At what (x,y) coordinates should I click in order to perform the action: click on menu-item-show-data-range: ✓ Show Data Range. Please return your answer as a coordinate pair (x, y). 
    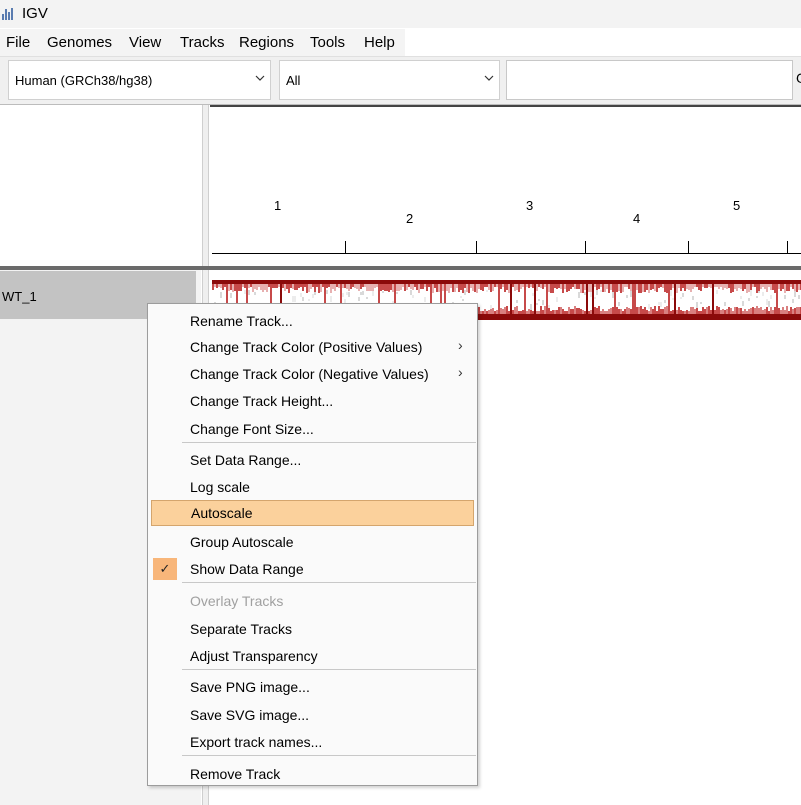
    Looking at the image, I should click on (312, 569).